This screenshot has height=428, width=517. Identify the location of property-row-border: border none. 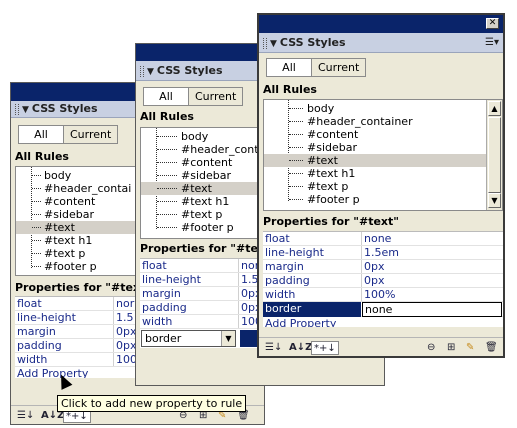
(383, 309).